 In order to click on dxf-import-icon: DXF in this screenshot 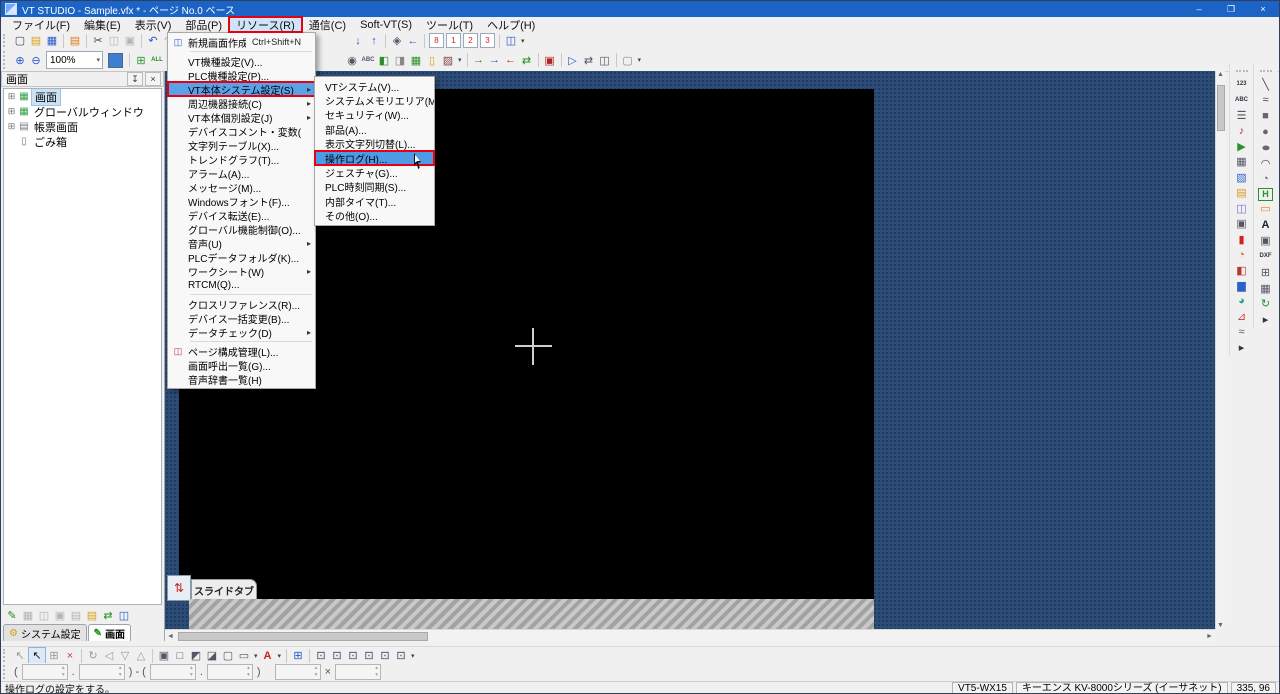, I will do `click(1266, 256)`.